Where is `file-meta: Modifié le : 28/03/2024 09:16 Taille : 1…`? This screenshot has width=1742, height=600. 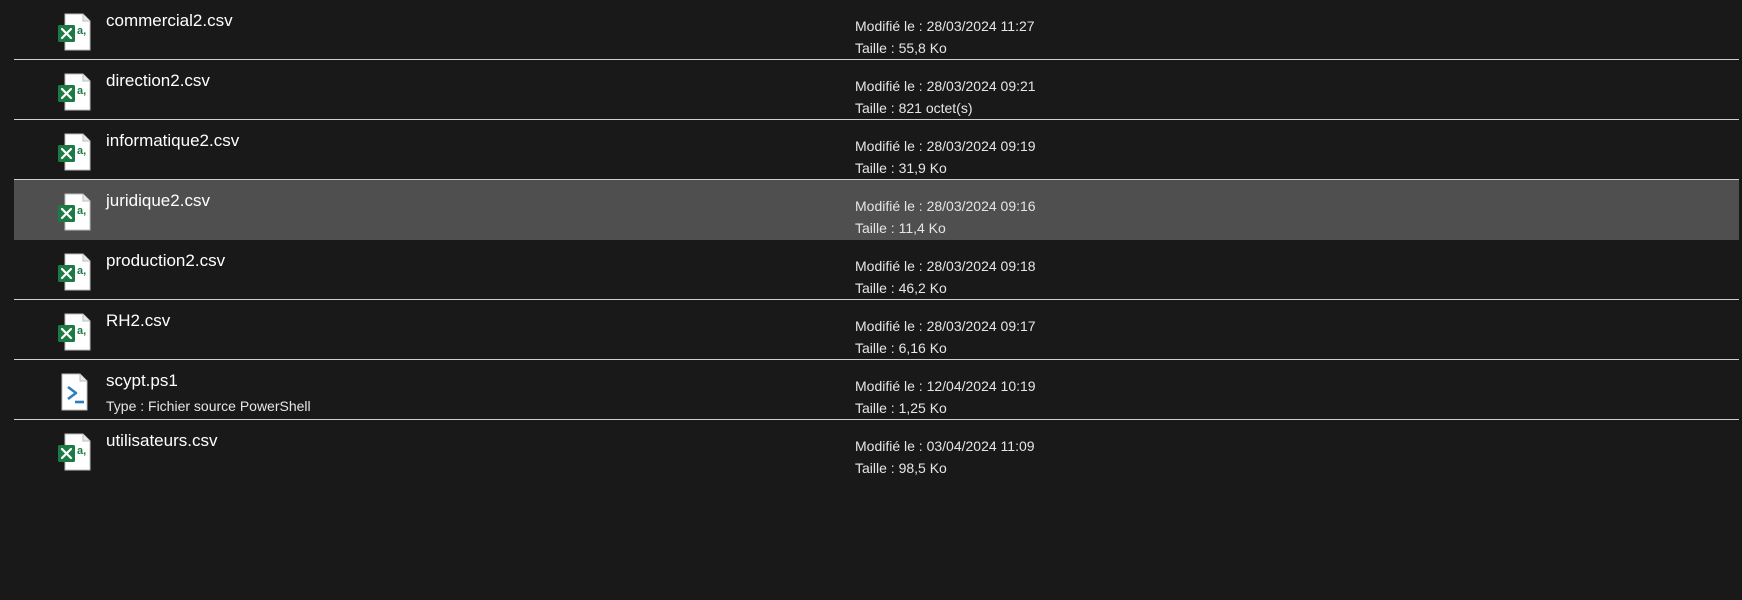 file-meta: Modifié le : 28/03/2024 09:16 Taille : 1… is located at coordinates (945, 217).